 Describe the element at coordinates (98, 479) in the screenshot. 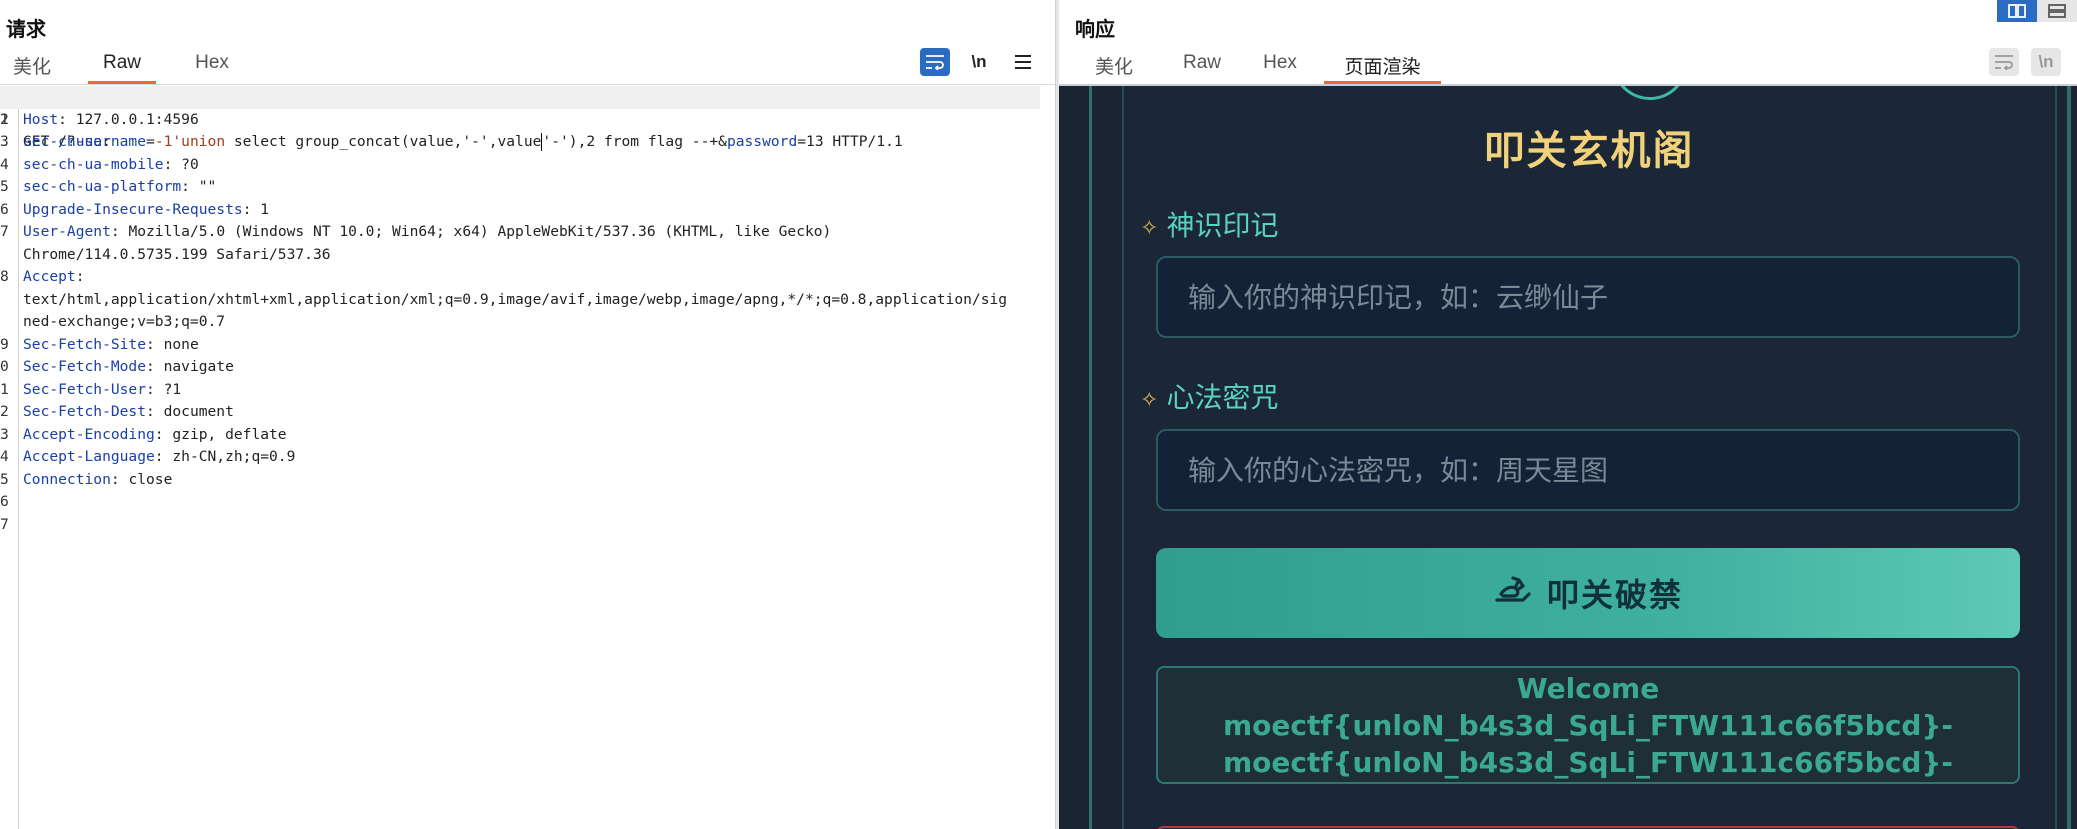

I see `request-line-text: Connection: close` at that location.